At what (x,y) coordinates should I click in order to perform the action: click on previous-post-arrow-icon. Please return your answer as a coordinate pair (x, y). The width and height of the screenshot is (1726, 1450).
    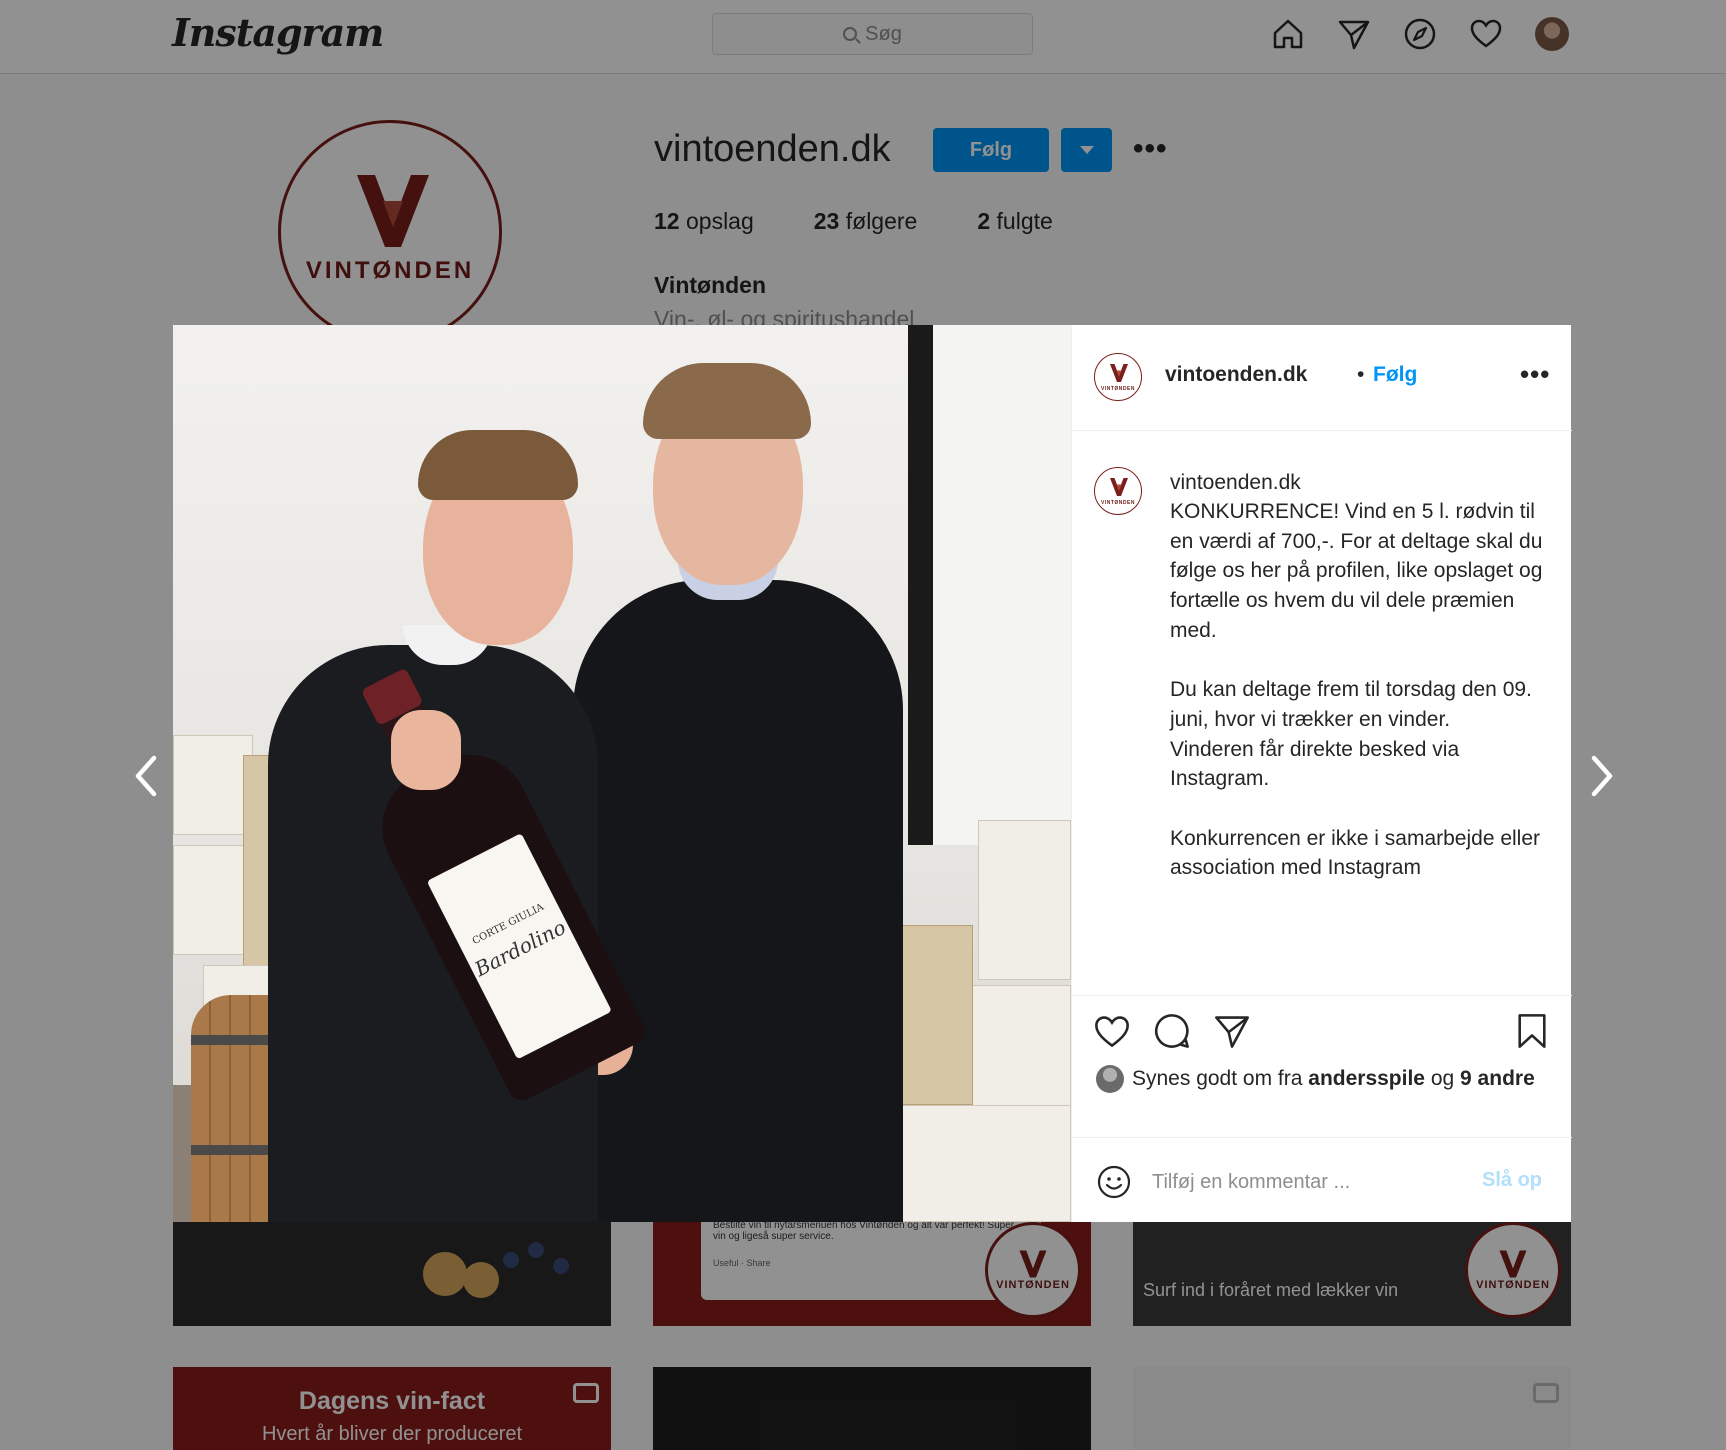
    Looking at the image, I should click on (146, 776).